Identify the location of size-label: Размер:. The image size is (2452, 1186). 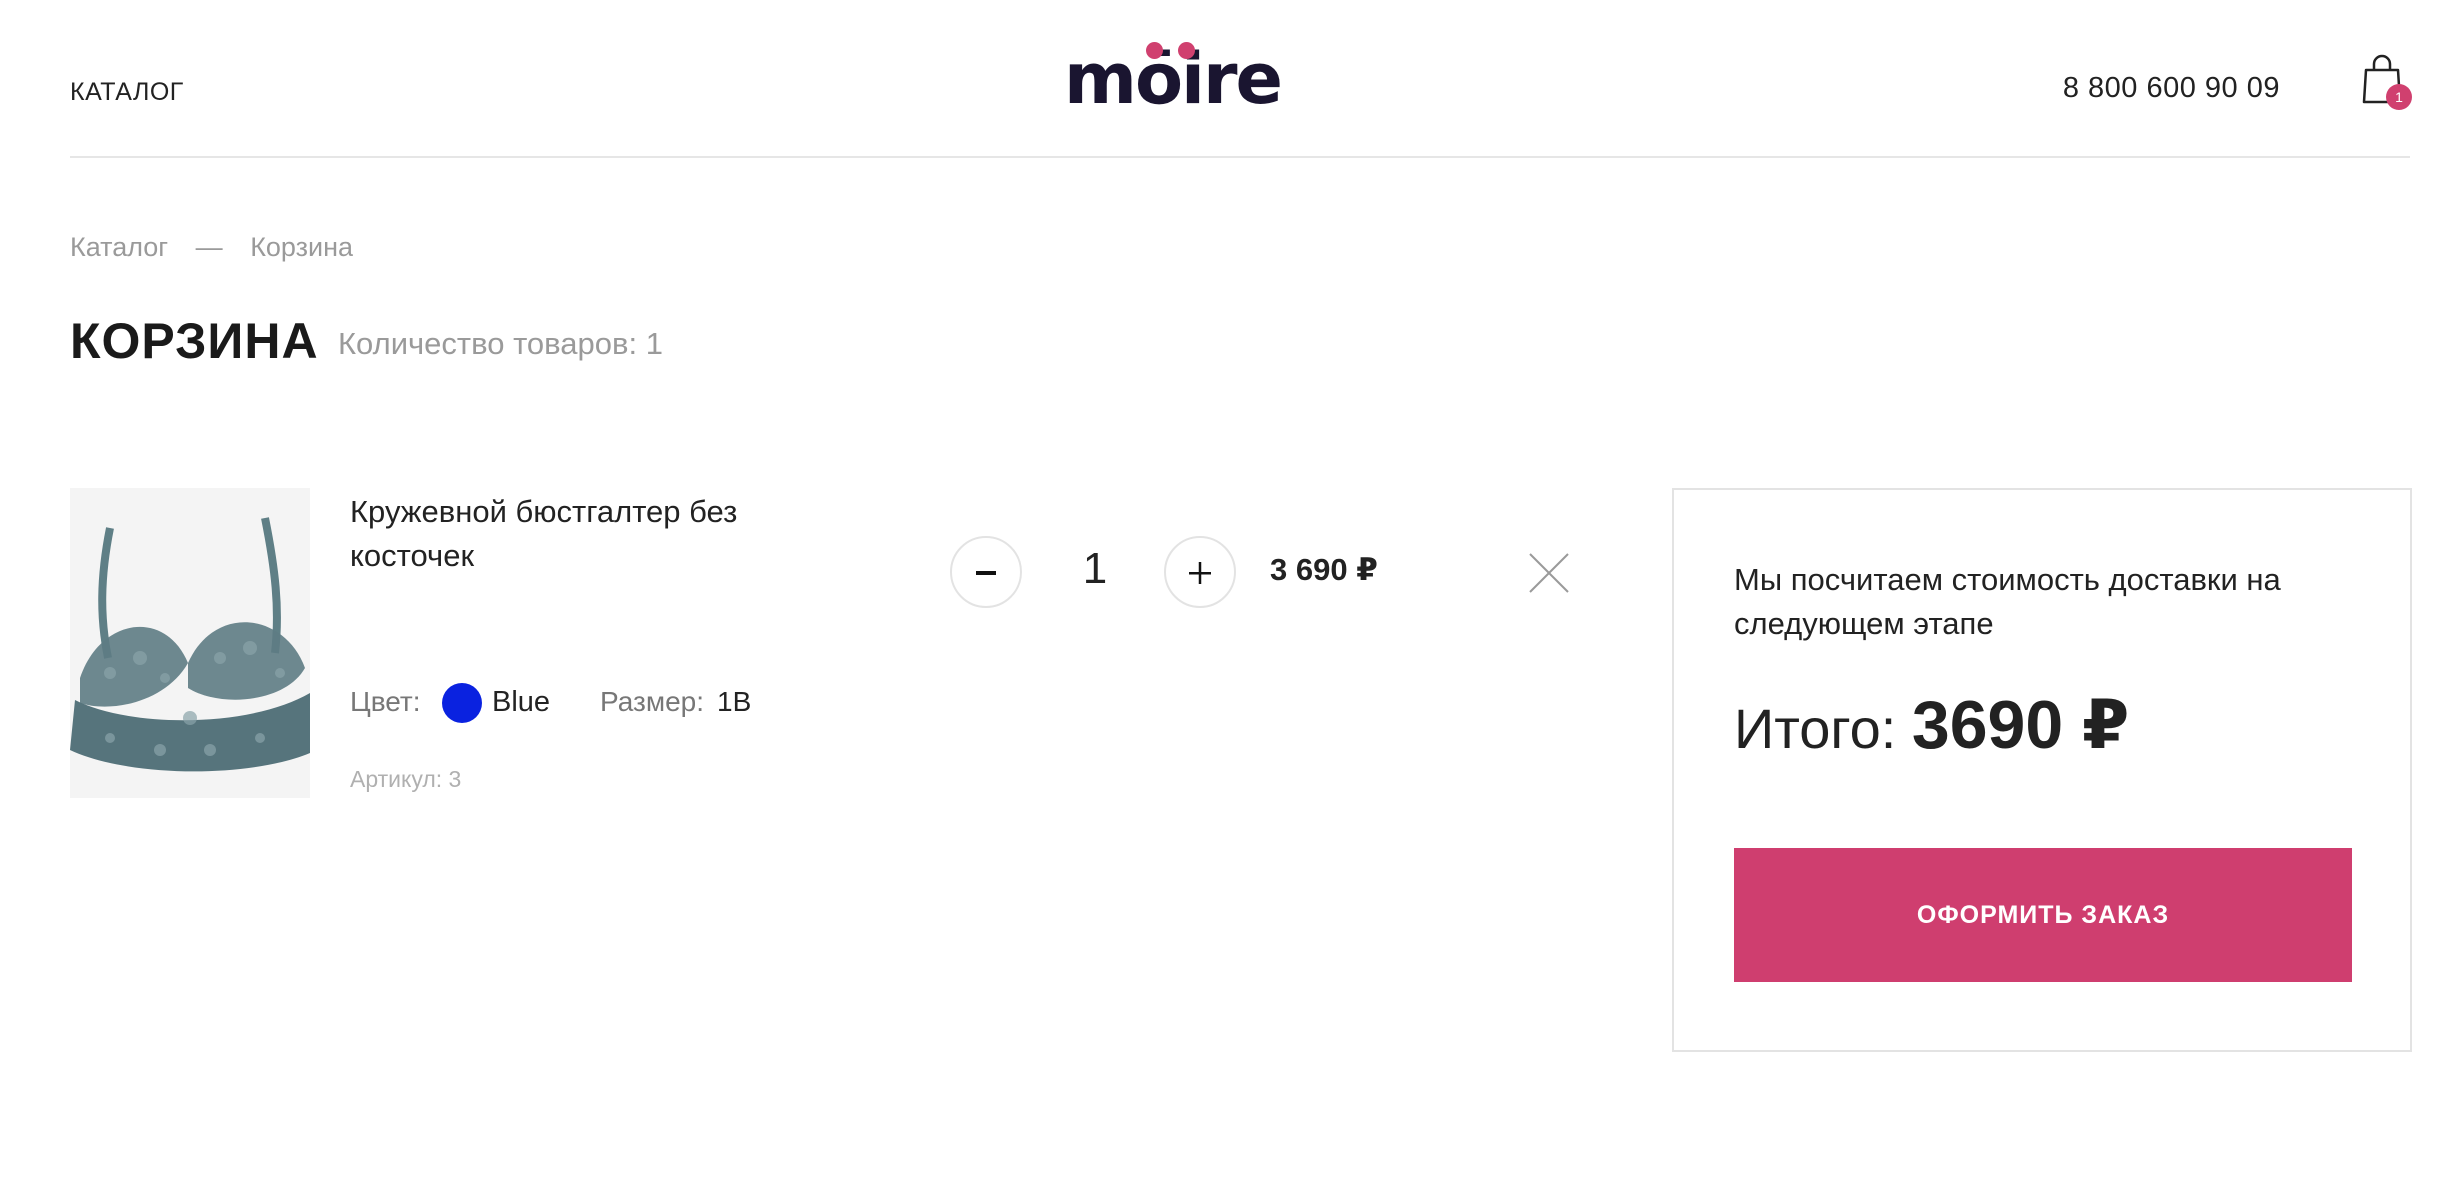
(652, 701).